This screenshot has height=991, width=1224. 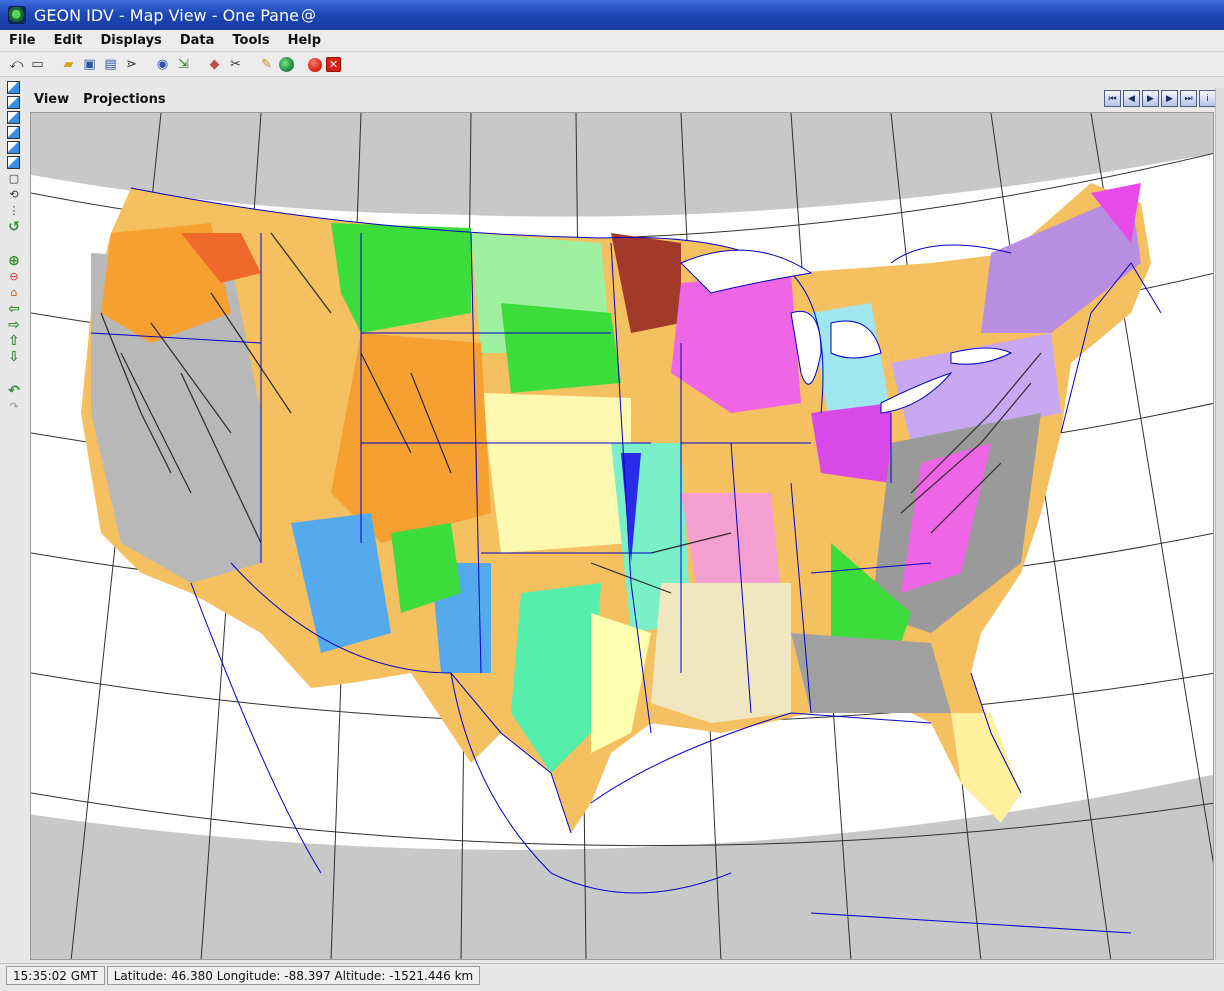 What do you see at coordinates (612, 15) in the screenshot?
I see `title-bar: GEON IDV - Map View - One Pane @` at bounding box center [612, 15].